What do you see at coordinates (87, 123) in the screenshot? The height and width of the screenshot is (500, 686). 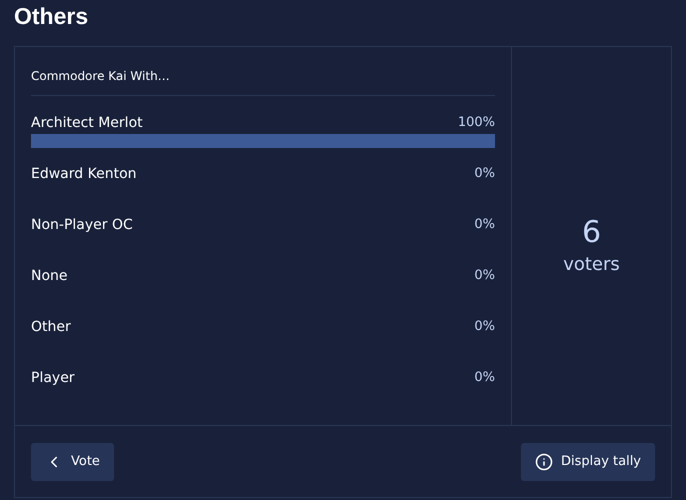 I see `option-label: Architect Merlot` at bounding box center [87, 123].